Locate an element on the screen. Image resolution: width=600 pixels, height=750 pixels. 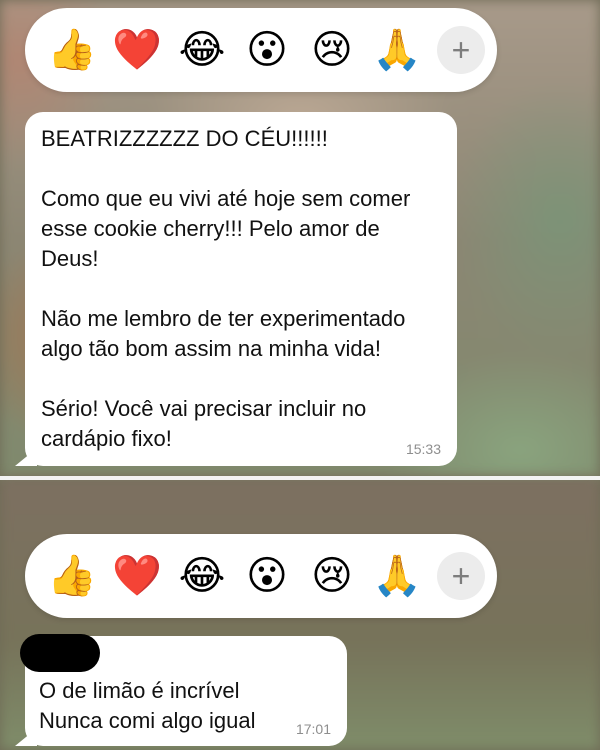
reaction-bar-bottom: 👍 ❤️ 😂 😮 😢 🙏 + is located at coordinates (261, 576).